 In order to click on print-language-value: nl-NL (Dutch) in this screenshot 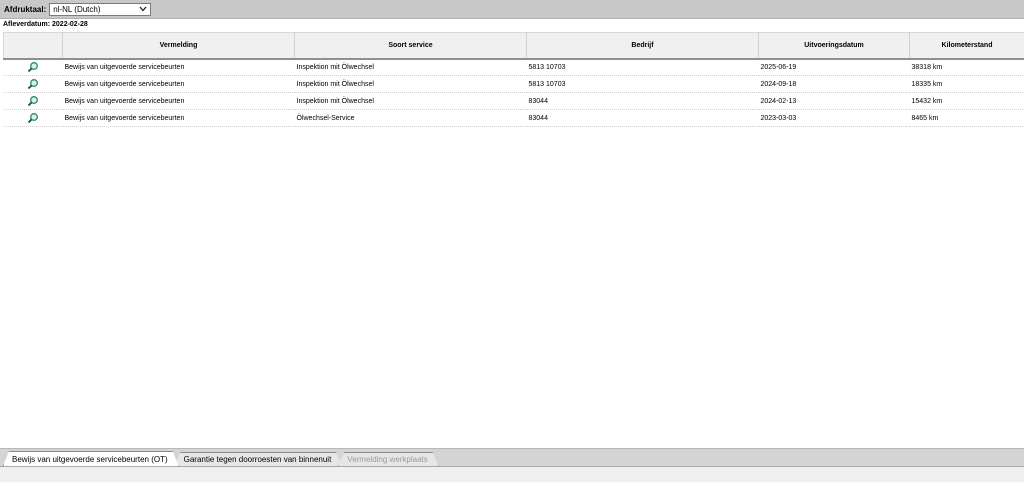, I will do `click(77, 9)`.